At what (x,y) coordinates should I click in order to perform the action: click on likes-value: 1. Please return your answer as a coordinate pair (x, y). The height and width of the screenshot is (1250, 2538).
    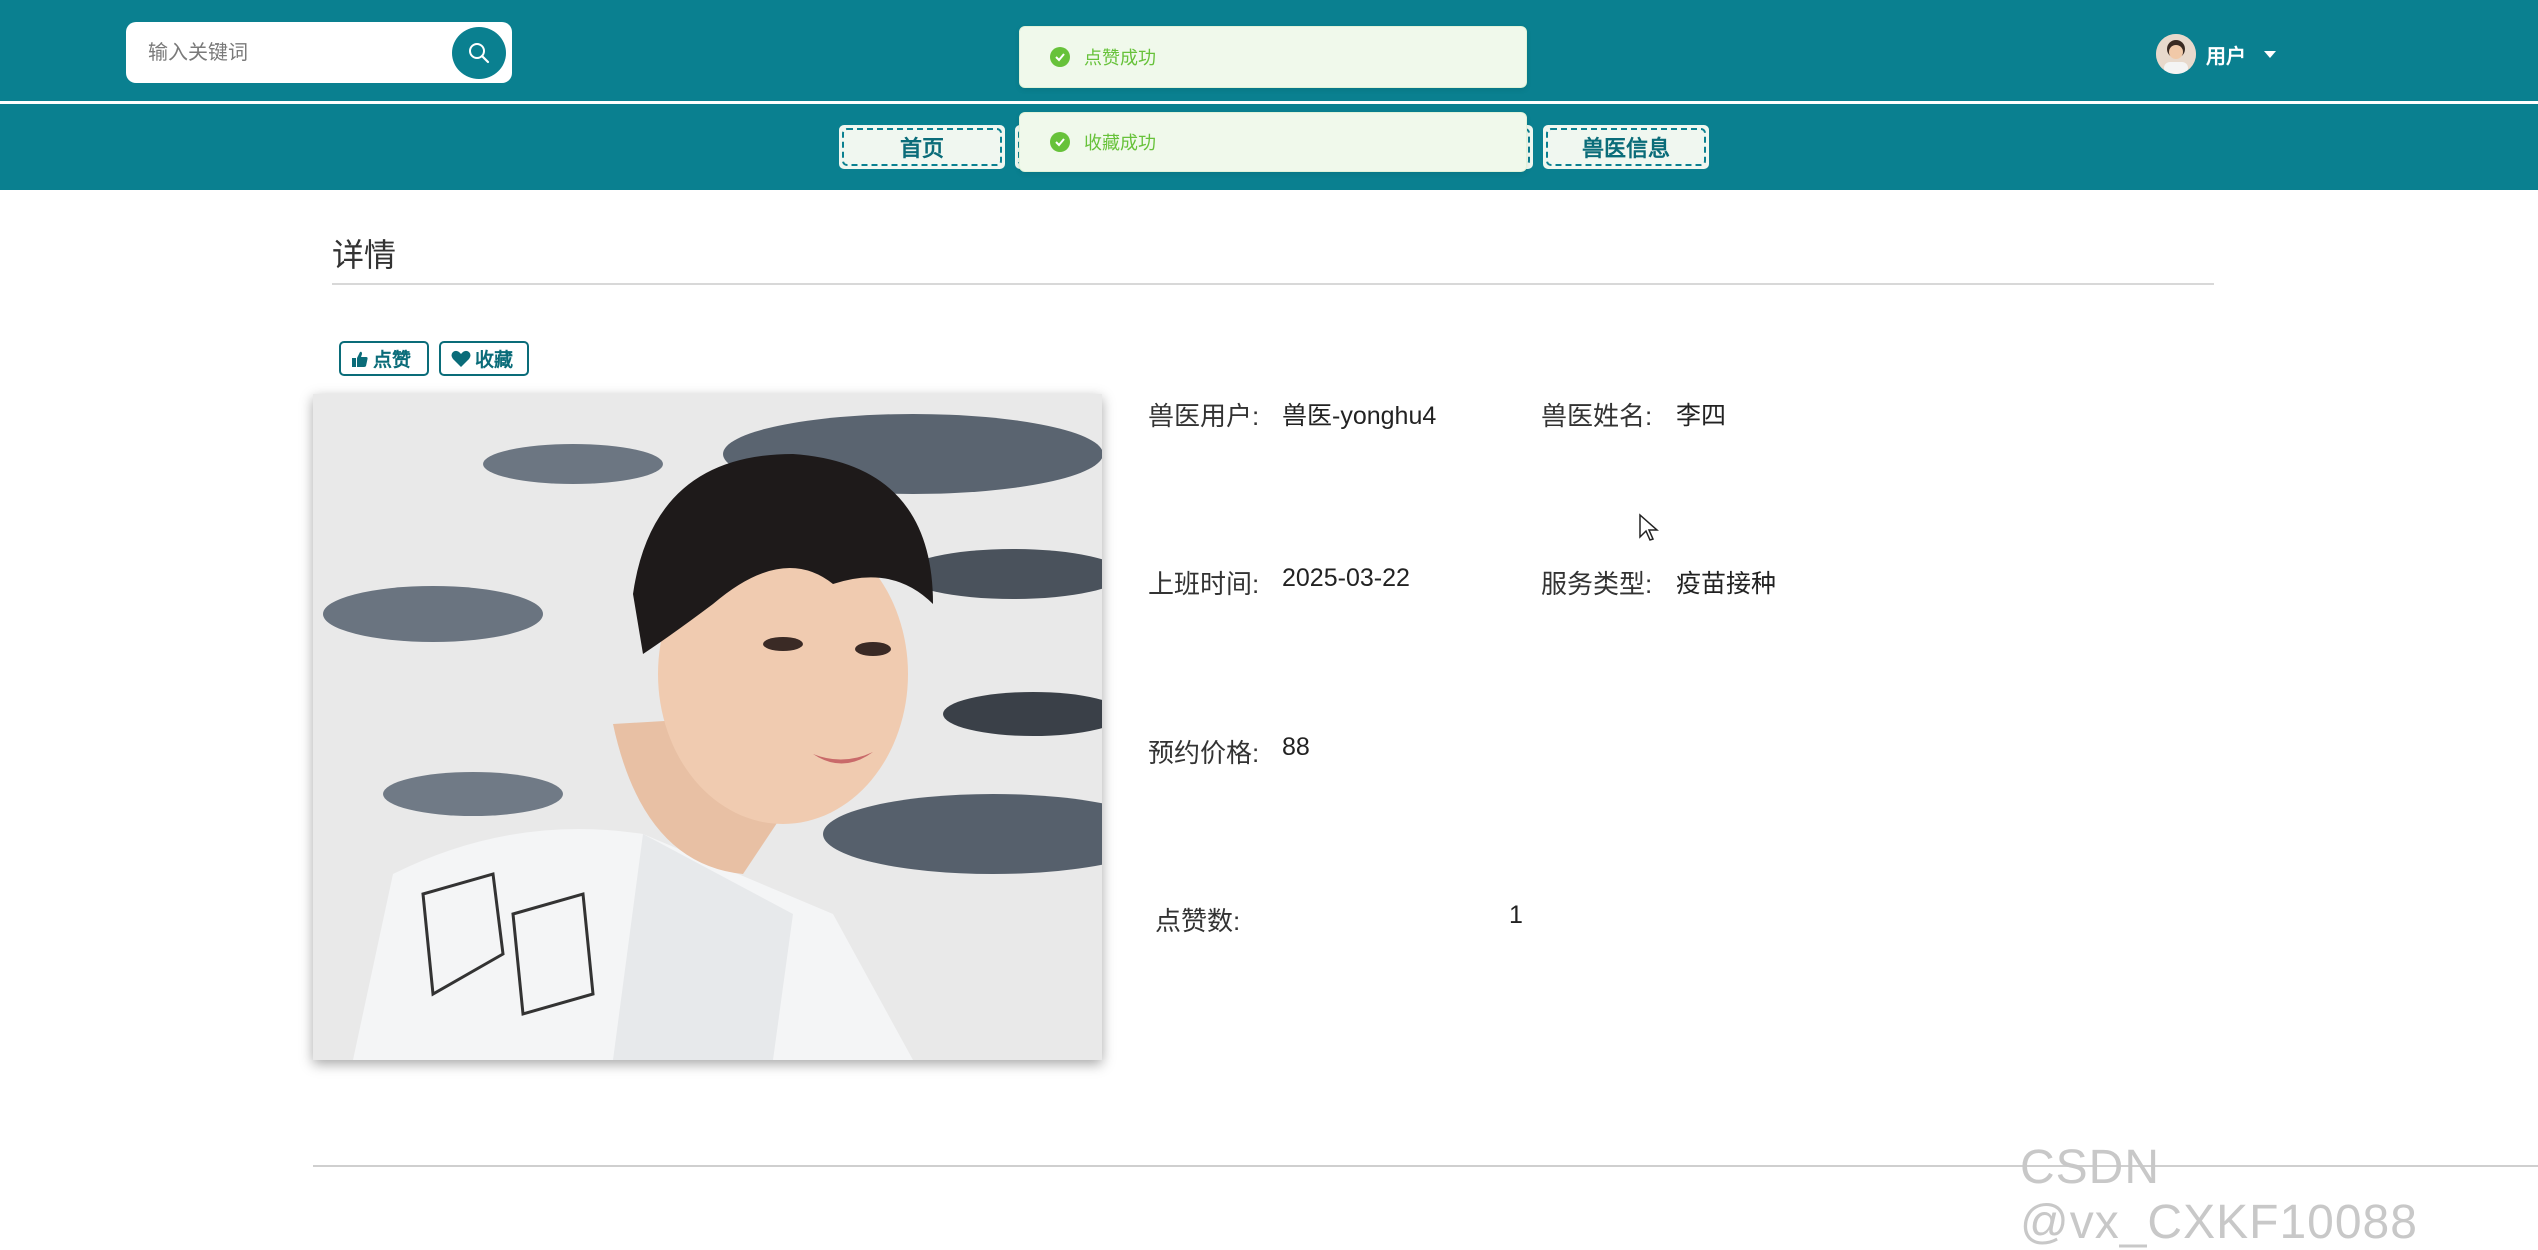
    Looking at the image, I should click on (1516, 915).